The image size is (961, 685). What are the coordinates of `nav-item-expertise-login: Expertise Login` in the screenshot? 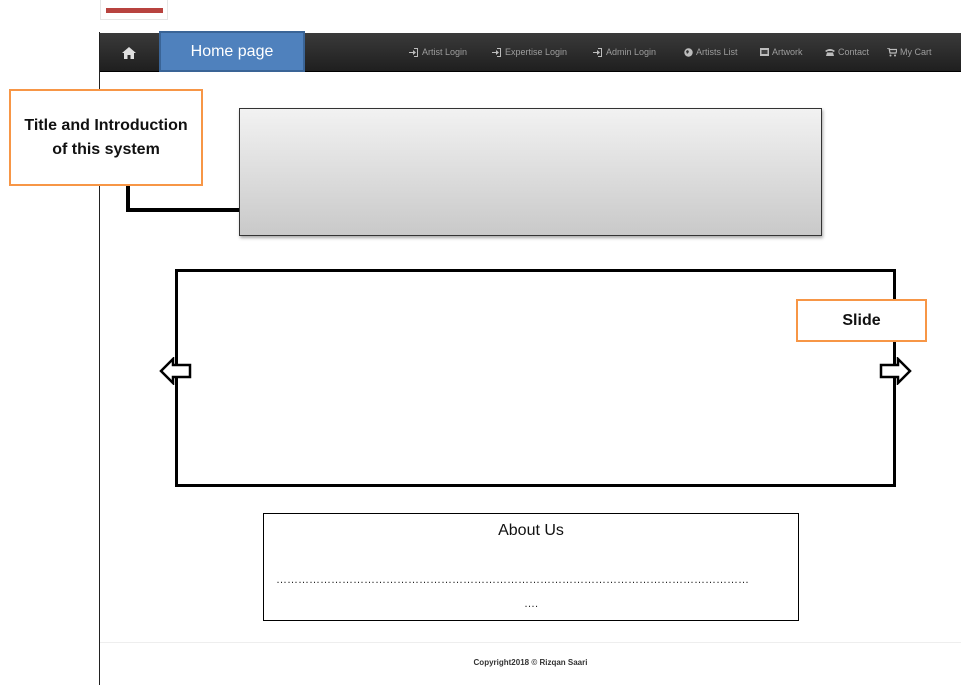 It's located at (529, 52).